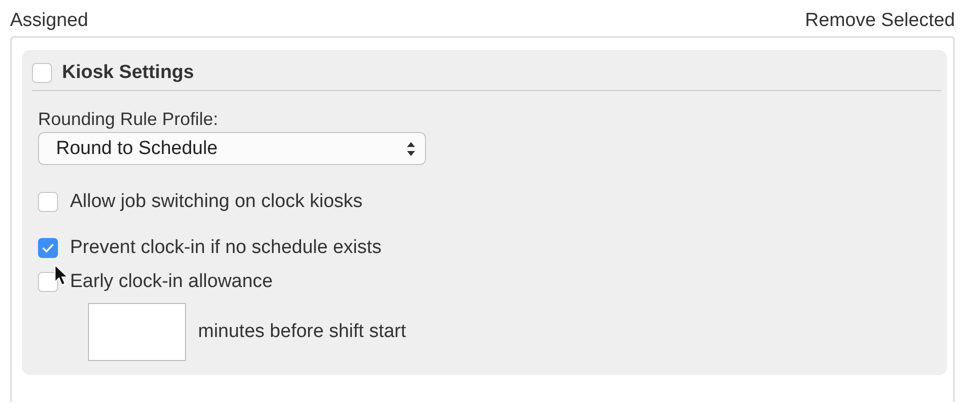 The height and width of the screenshot is (404, 967). What do you see at coordinates (129, 119) in the screenshot?
I see `field-label: Rounding Rule Profile:` at bounding box center [129, 119].